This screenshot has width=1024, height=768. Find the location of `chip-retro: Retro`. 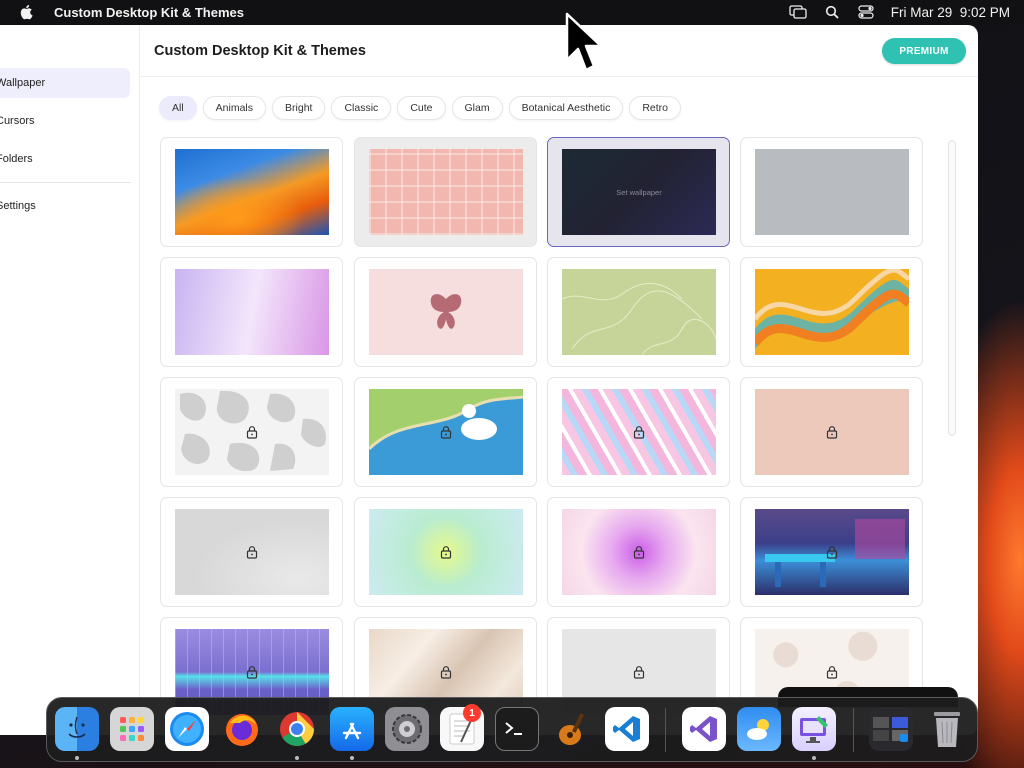

chip-retro: Retro is located at coordinates (655, 108).